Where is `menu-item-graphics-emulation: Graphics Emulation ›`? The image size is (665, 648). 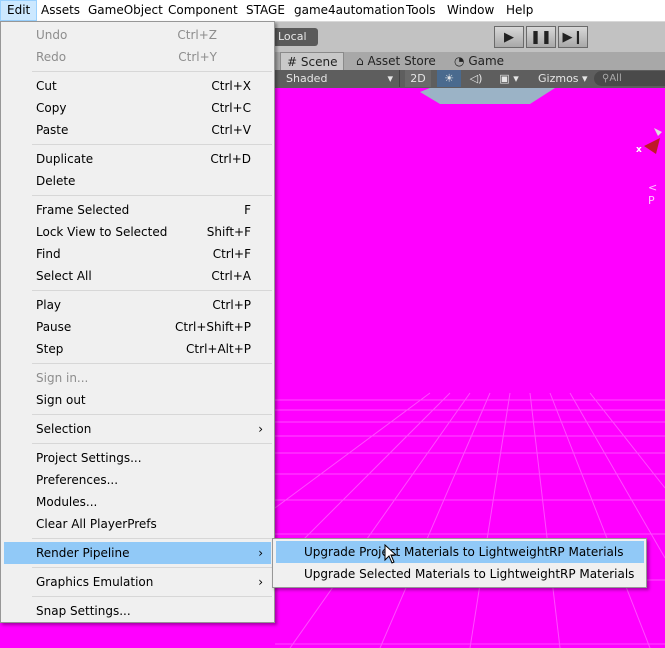
menu-item-graphics-emulation: Graphics Emulation › is located at coordinates (137, 582).